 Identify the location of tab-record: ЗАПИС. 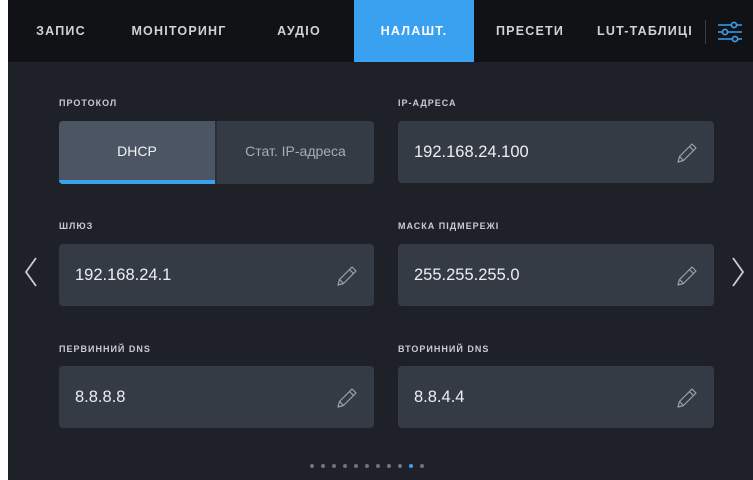
(61, 31).